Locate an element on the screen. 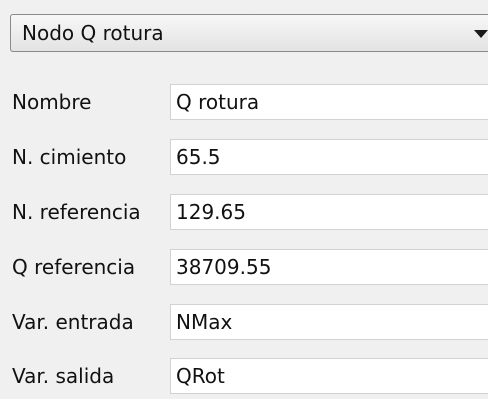 This screenshot has height=399, width=488. nombre-value: Q rotura is located at coordinates (218, 102).